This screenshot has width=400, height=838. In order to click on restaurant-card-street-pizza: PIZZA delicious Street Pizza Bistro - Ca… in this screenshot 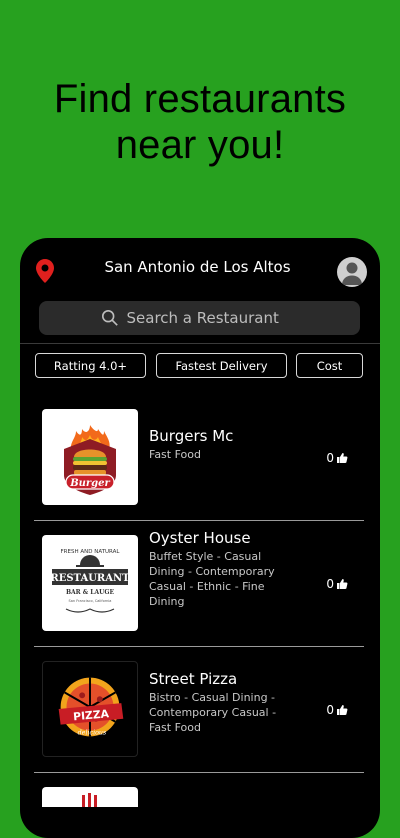, I will do `click(199, 710)`.